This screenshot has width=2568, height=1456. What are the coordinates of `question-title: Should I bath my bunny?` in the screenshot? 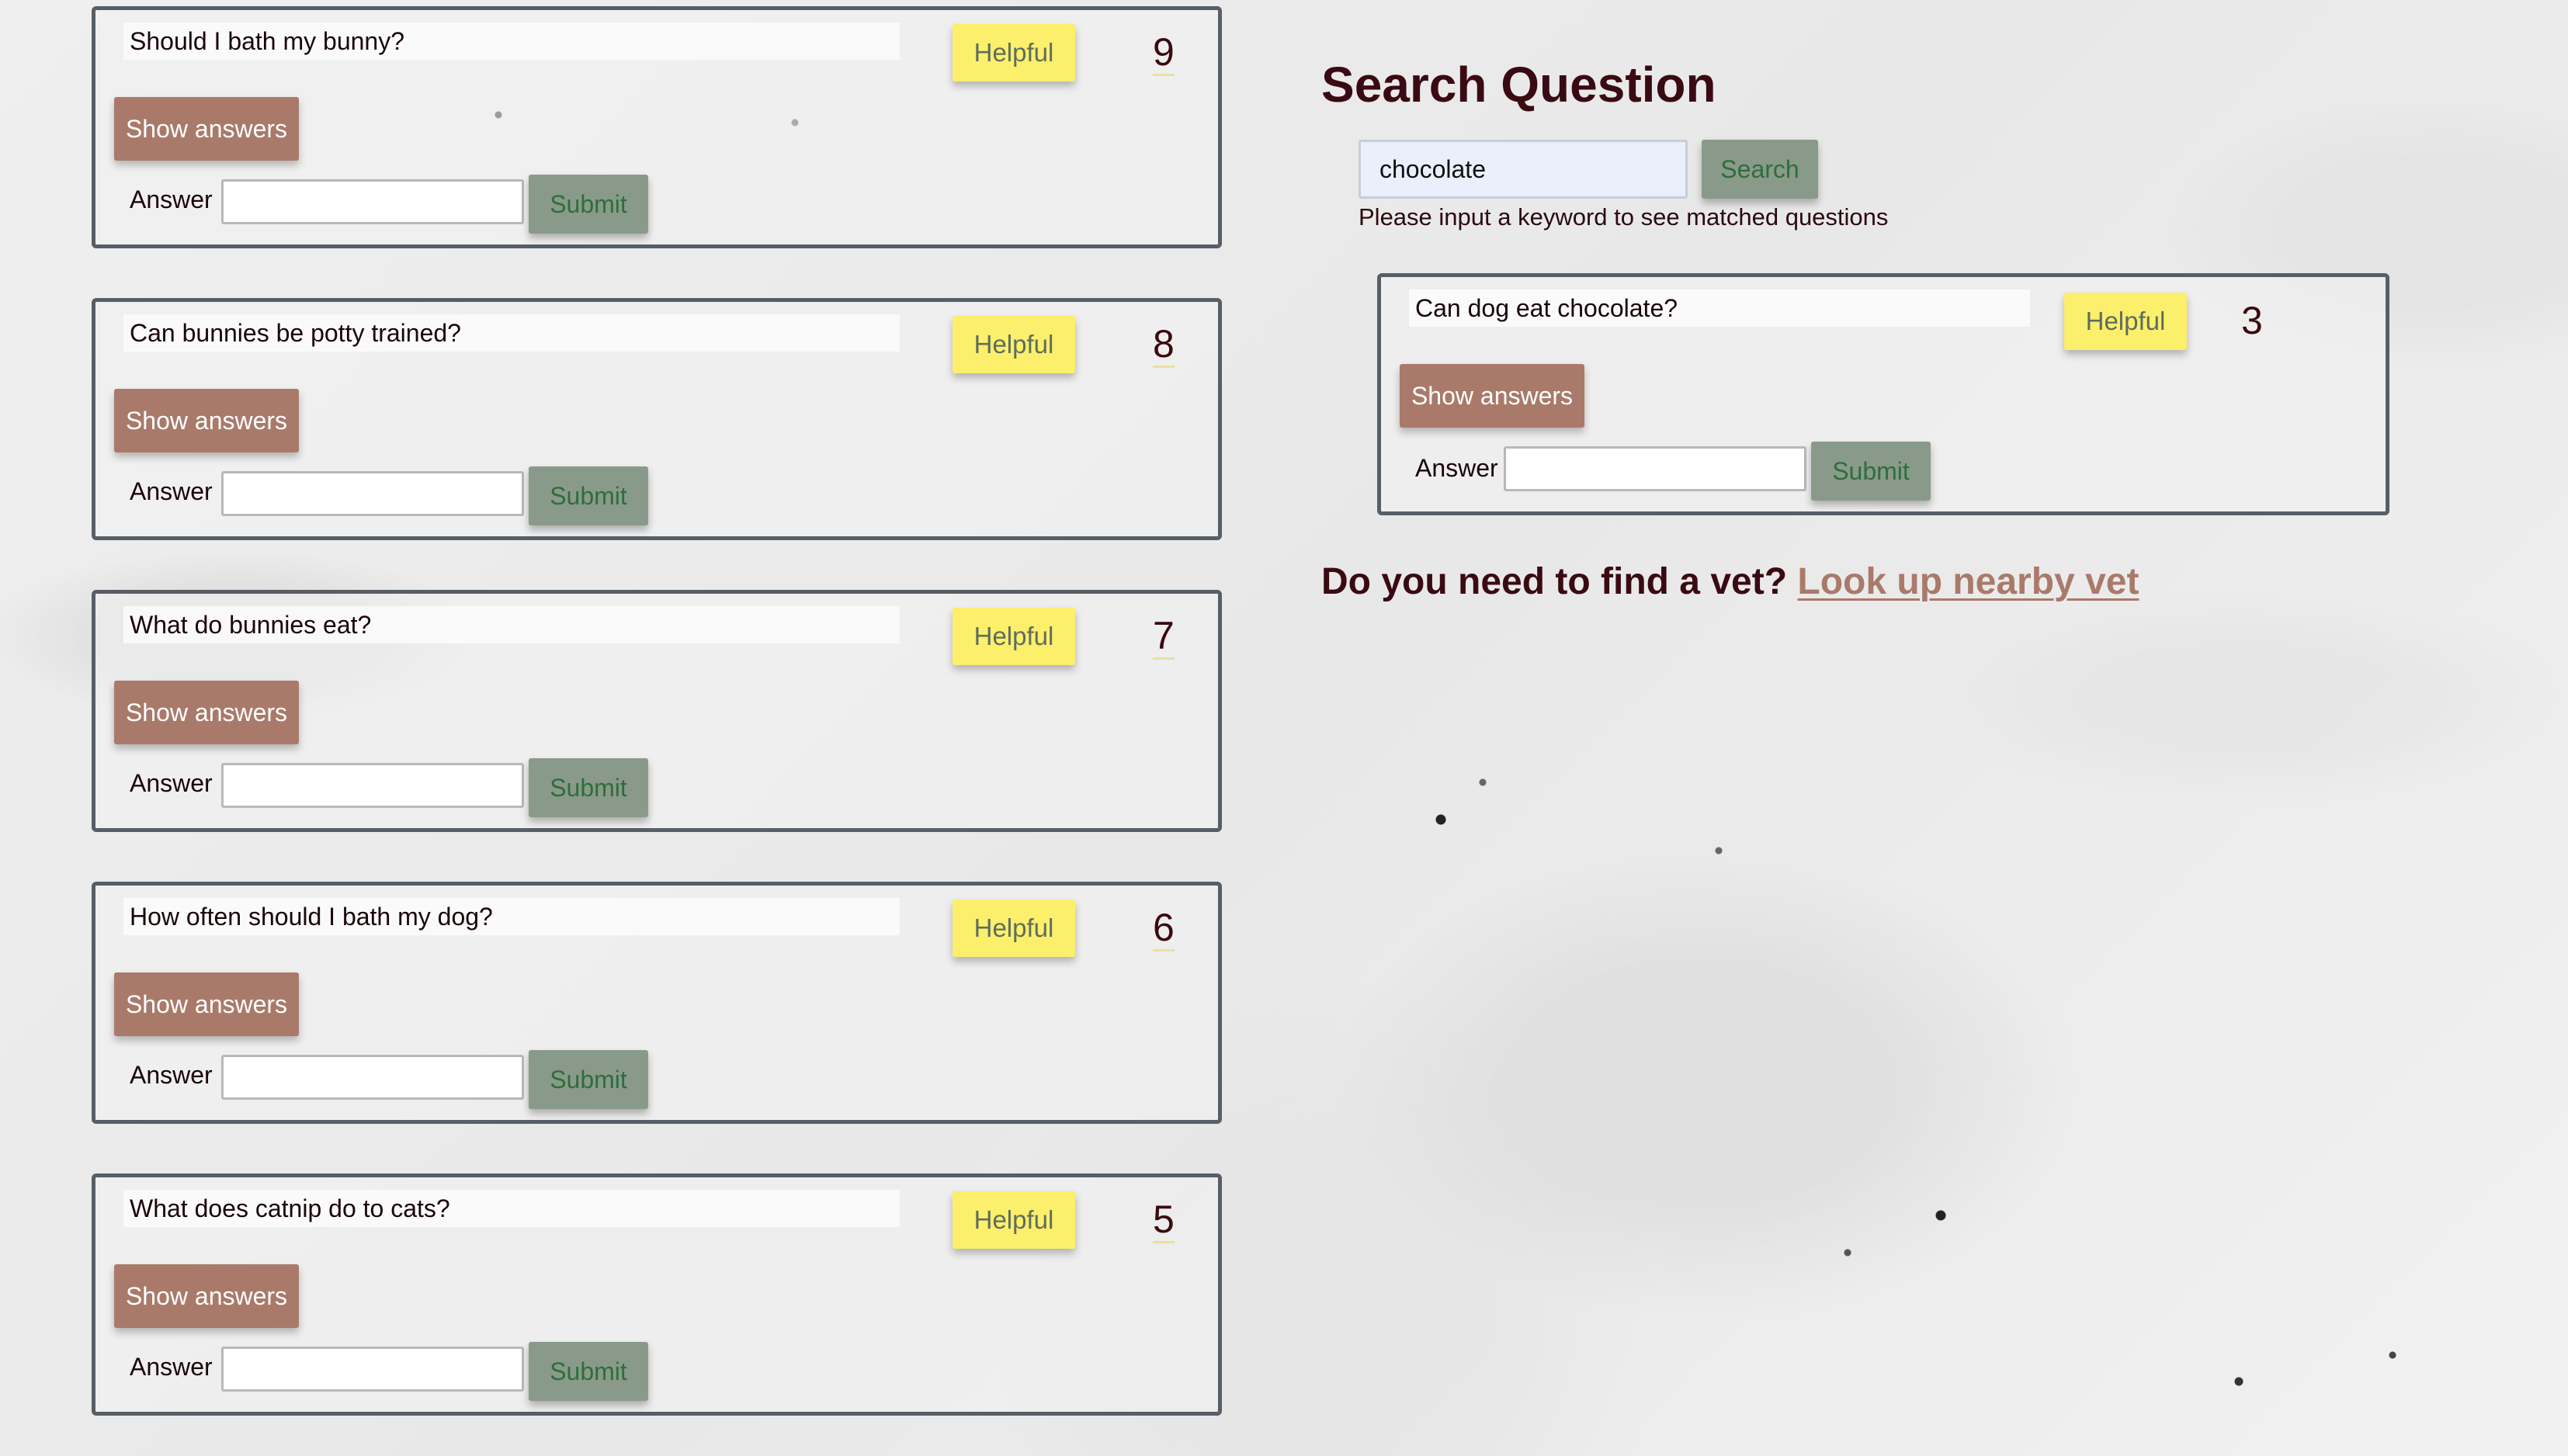 It's located at (511, 41).